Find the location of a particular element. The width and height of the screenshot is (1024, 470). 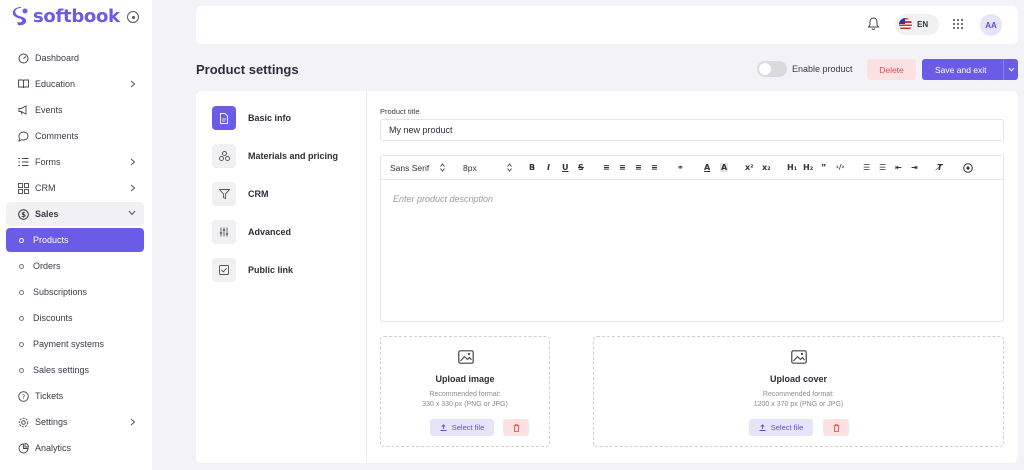

sidebar-item-label: Education is located at coordinates (55, 84).